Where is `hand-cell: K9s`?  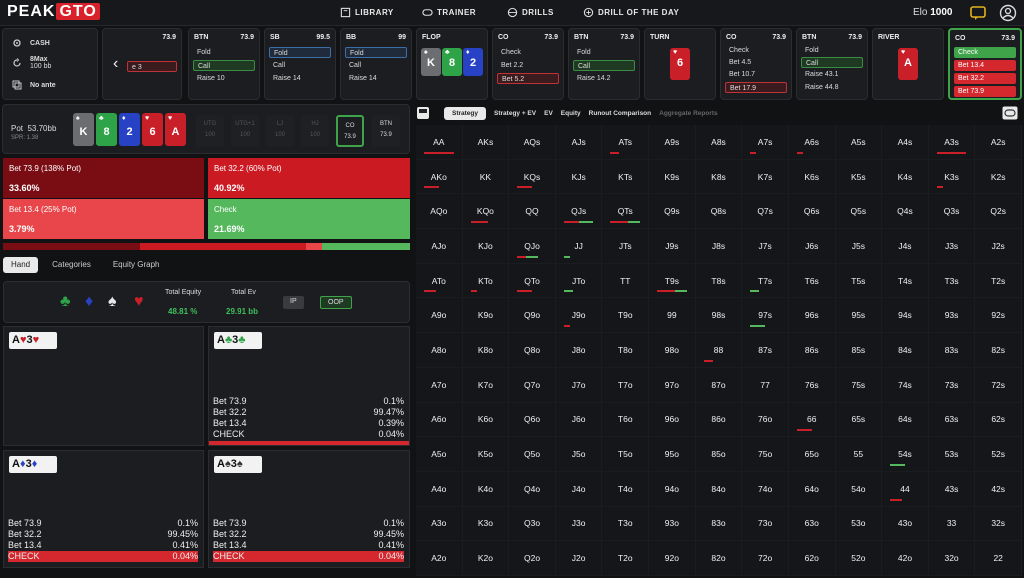 hand-cell: K9s is located at coordinates (672, 177).